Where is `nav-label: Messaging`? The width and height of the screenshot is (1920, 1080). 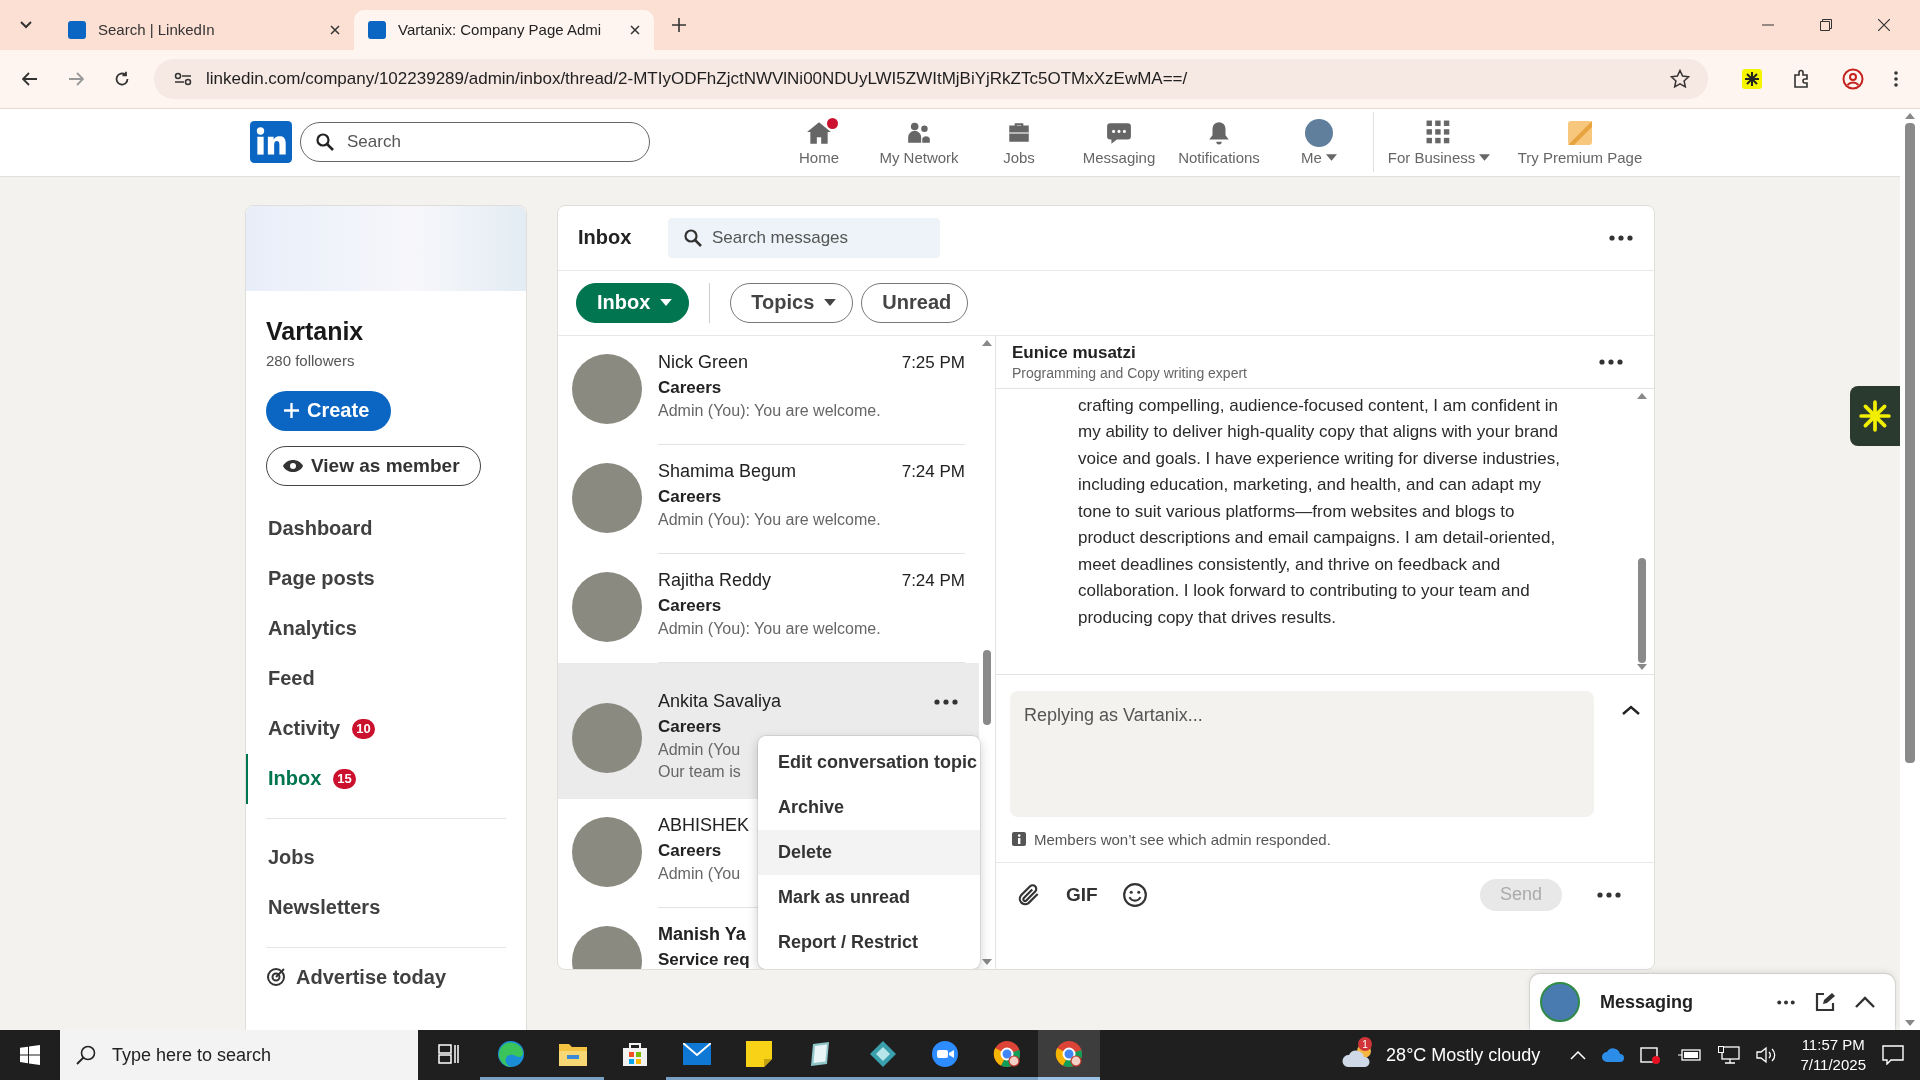
nav-label: Messaging is located at coordinates (1119, 157).